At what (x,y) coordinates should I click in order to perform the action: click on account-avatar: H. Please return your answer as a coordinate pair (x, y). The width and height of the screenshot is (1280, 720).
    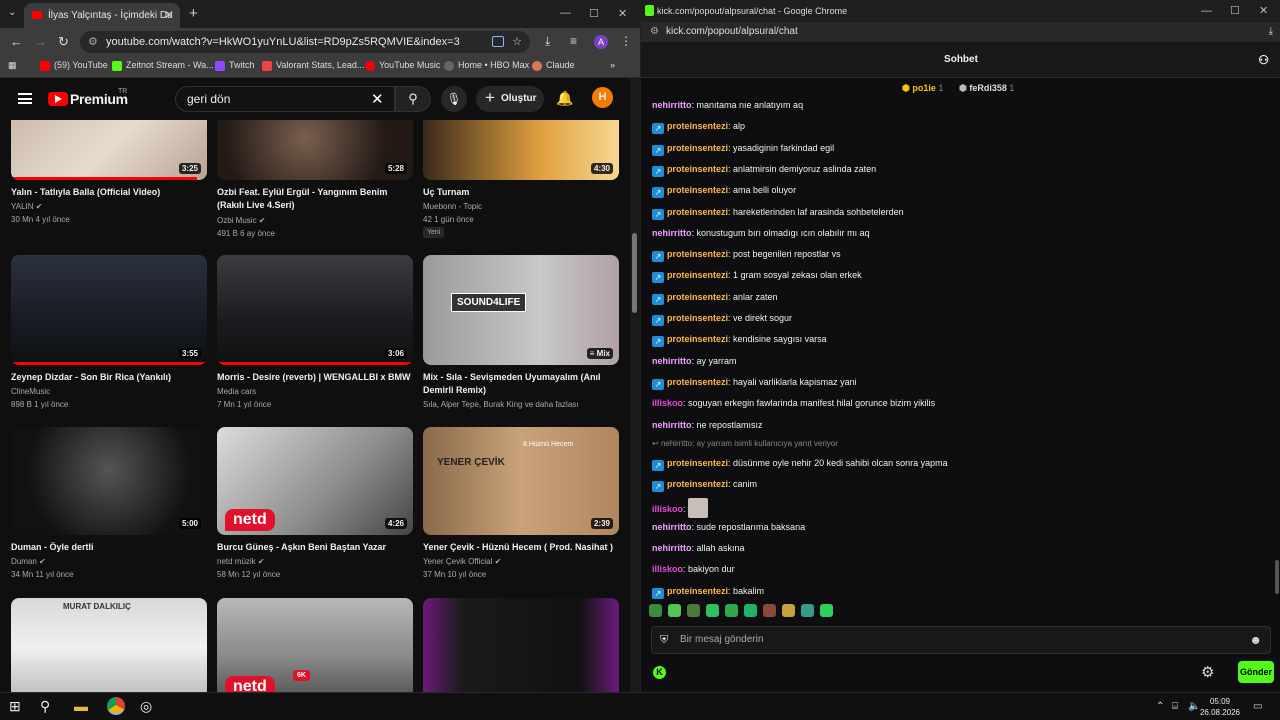
    Looking at the image, I should click on (602, 97).